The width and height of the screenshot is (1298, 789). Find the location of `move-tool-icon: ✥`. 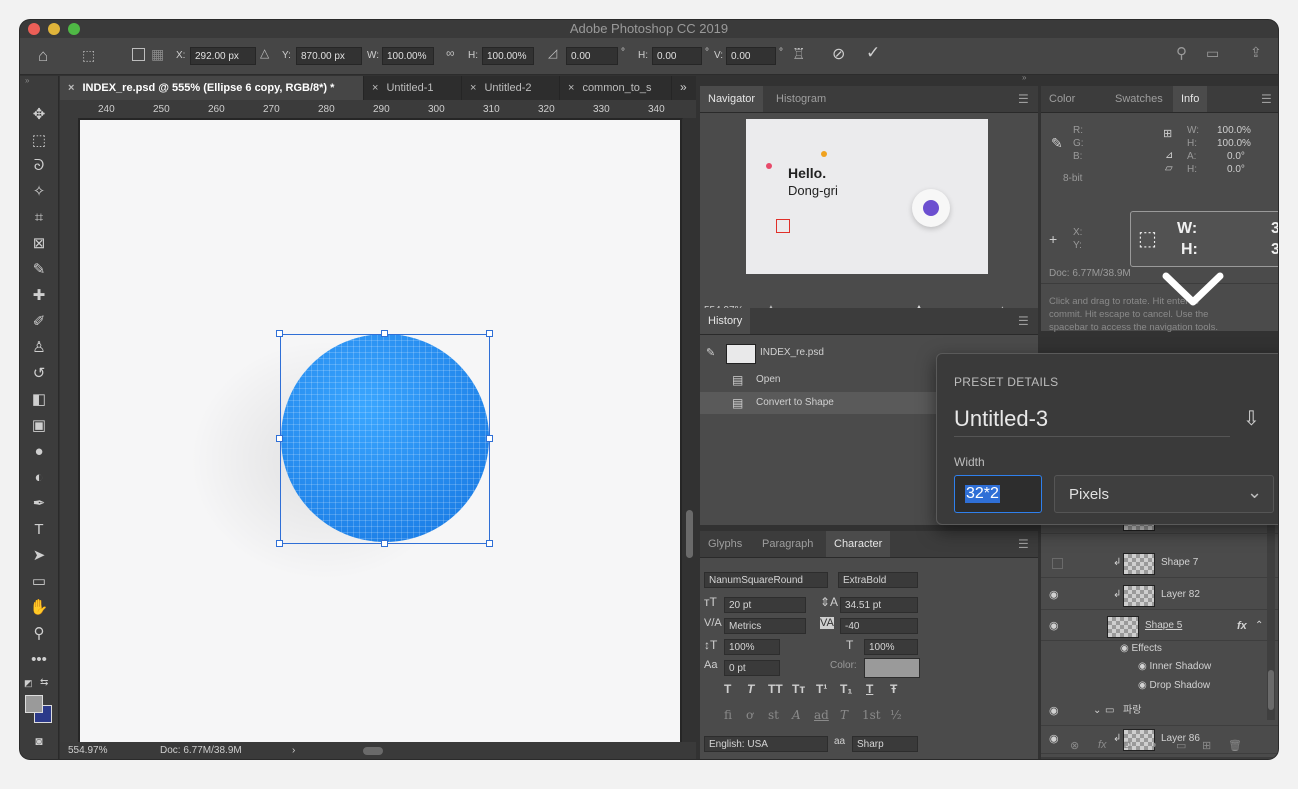

move-tool-icon: ✥ is located at coordinates (39, 115).